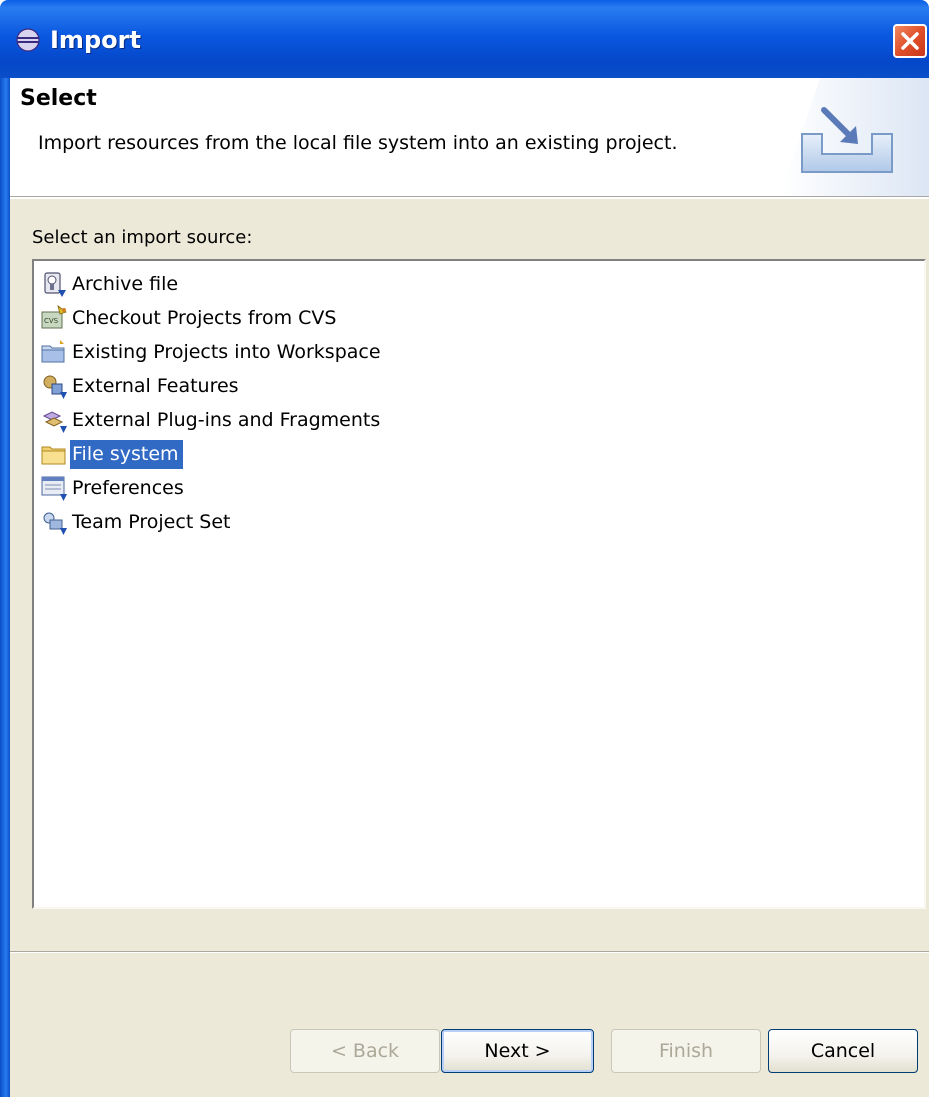  What do you see at coordinates (482, 284) in the screenshot?
I see `tree-item-archive-file: Archive file` at bounding box center [482, 284].